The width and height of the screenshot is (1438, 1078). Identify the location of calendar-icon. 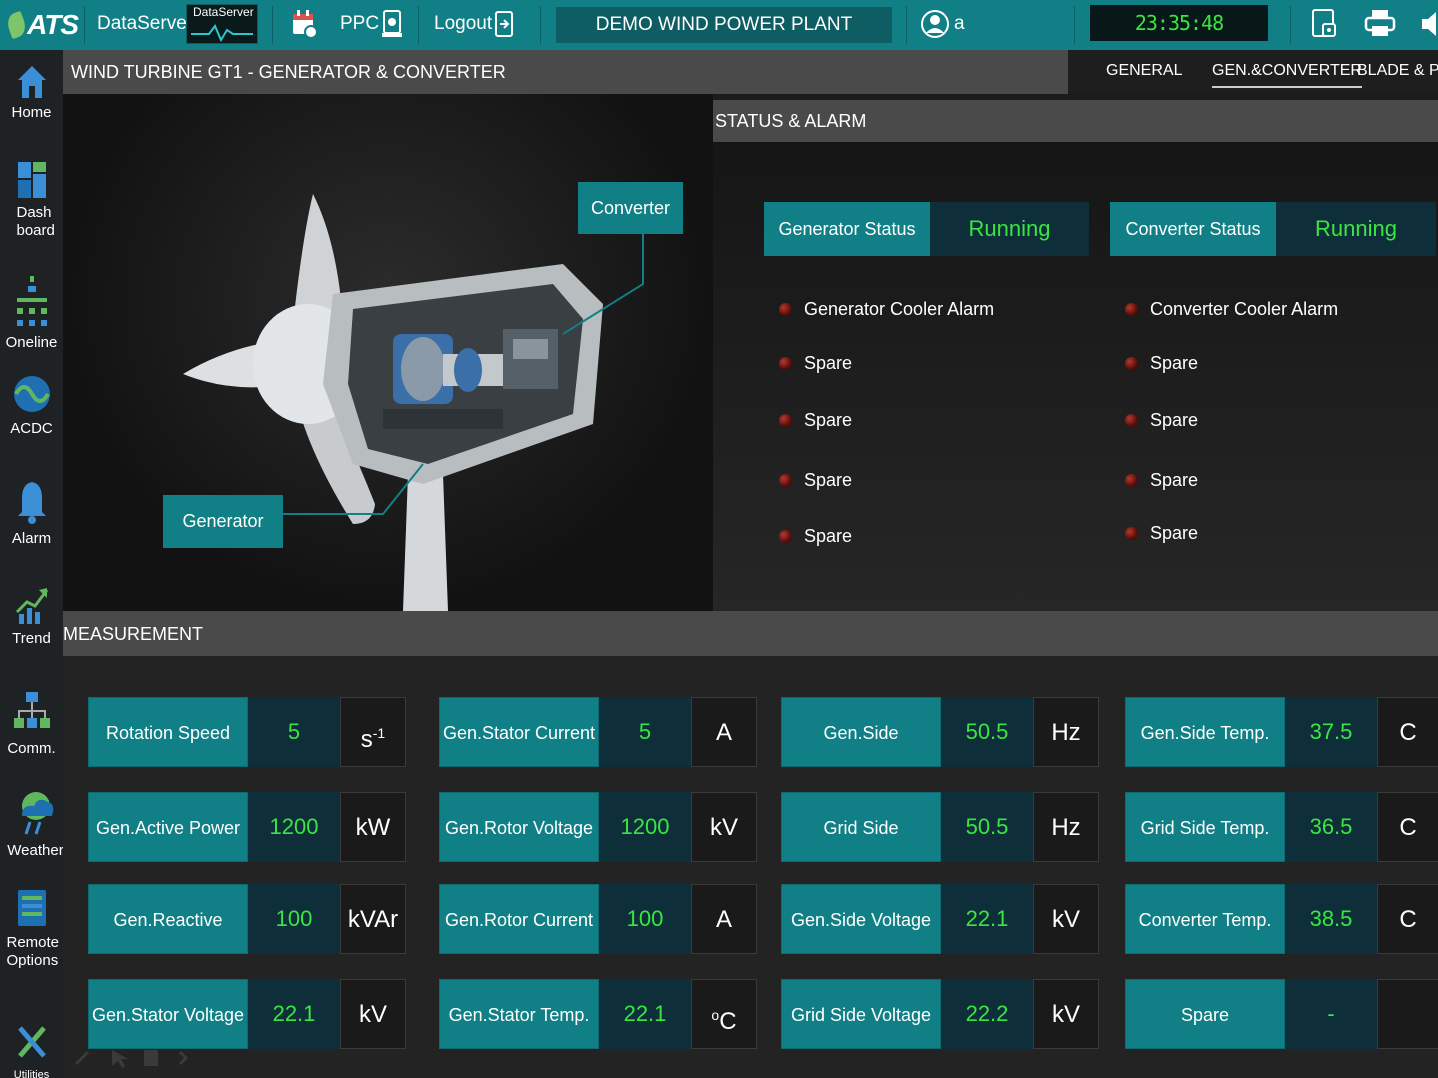
(304, 24).